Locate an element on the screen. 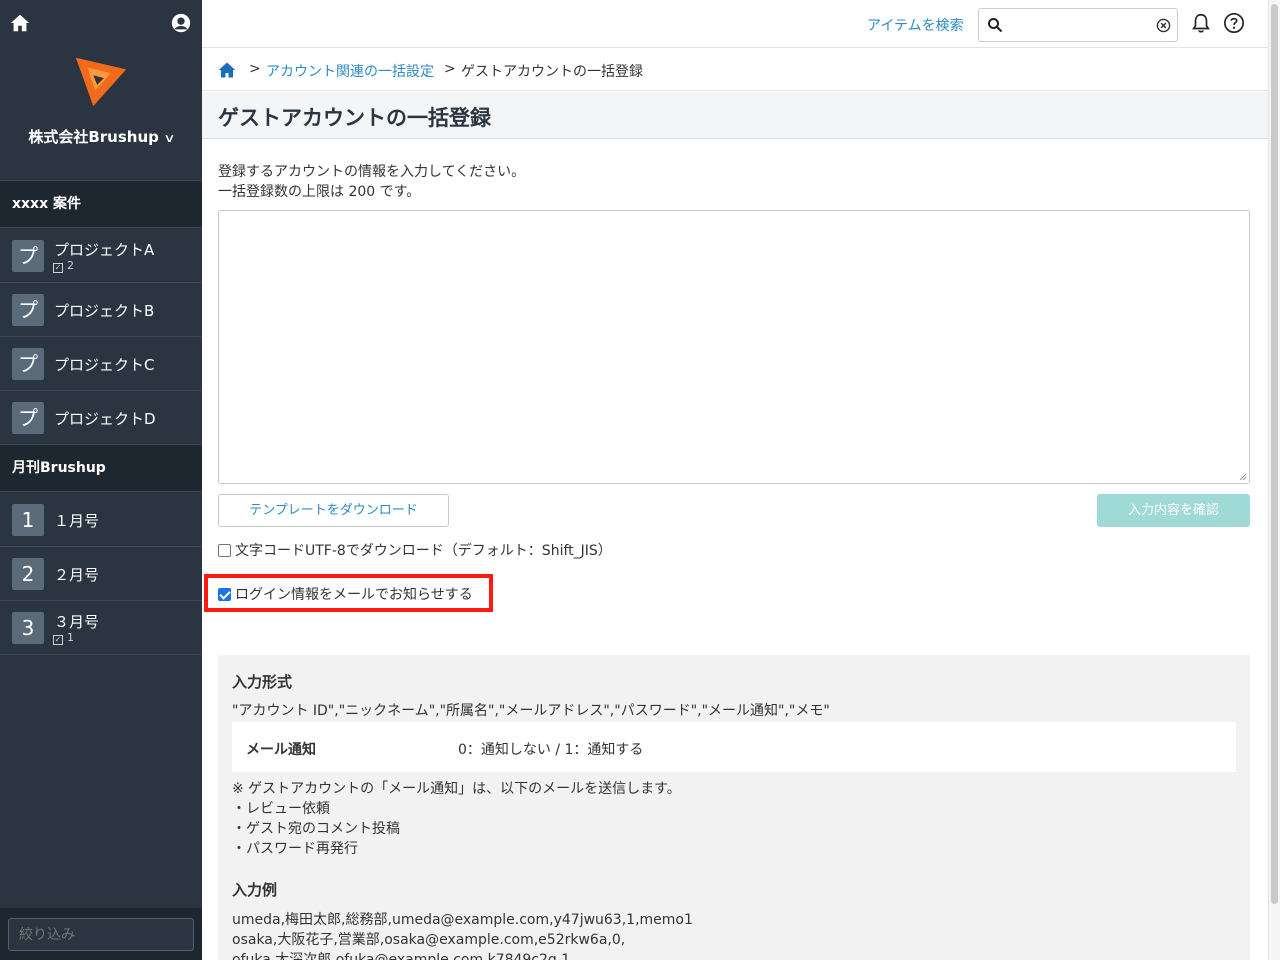  utf8-download-option: 文字コードUTF-8でダウンロード（デフォルト：Shift_JIS） is located at coordinates (415, 550).